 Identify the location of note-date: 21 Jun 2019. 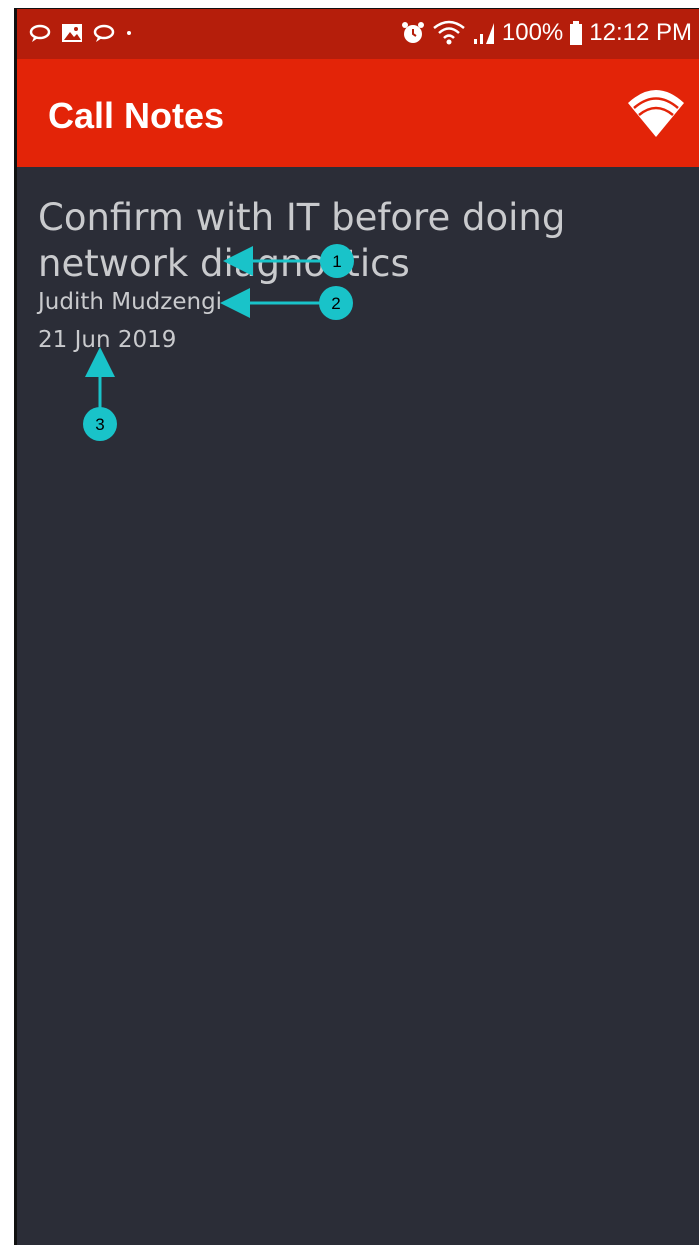
(107, 340).